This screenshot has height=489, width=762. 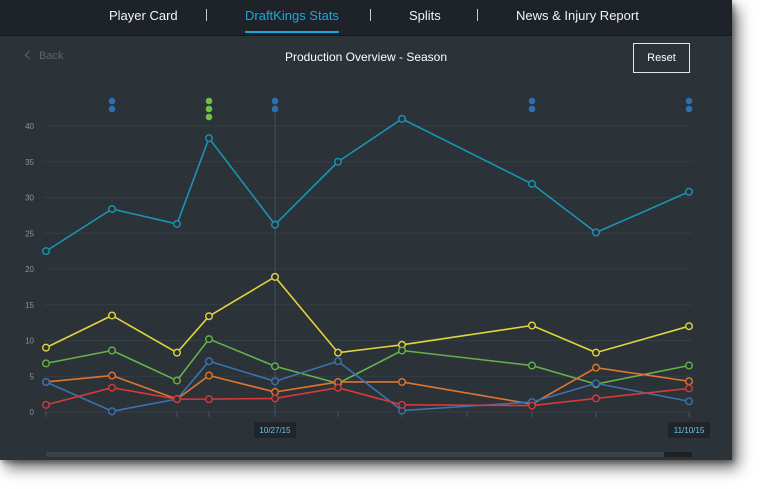 I want to click on y-tick-label: 20, so click(x=29, y=269).